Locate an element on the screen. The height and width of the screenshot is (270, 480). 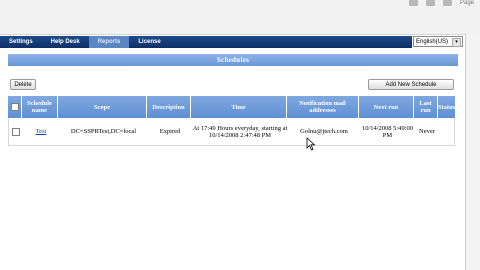
notification-cell: Golnu@jtech.com is located at coordinates (324, 131).